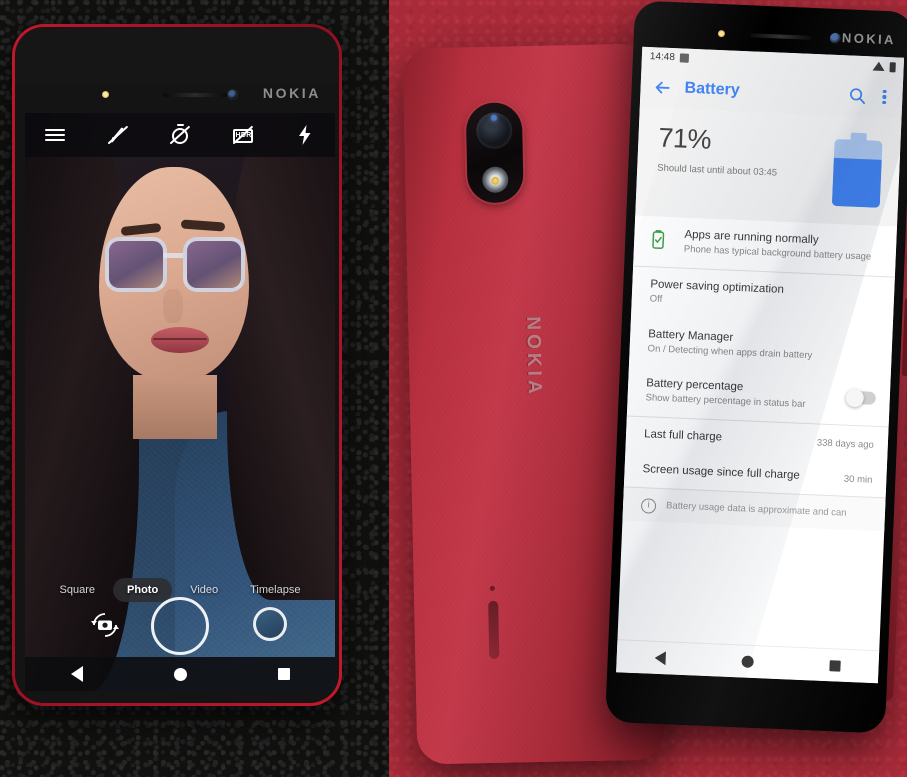  I want to click on battery-ok-icon, so click(663, 241).